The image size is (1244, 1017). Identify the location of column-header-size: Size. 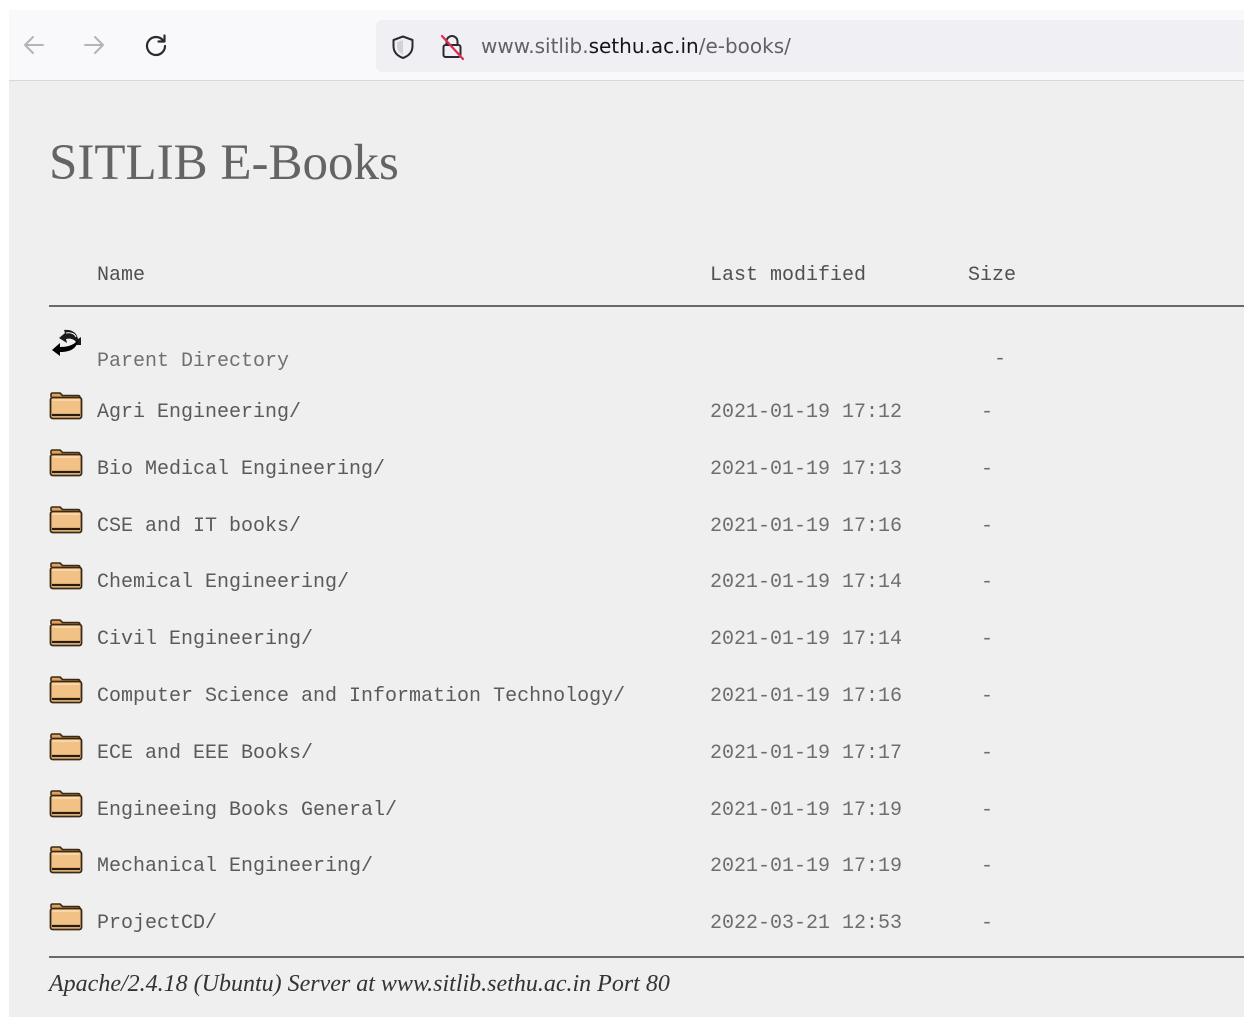
(992, 275).